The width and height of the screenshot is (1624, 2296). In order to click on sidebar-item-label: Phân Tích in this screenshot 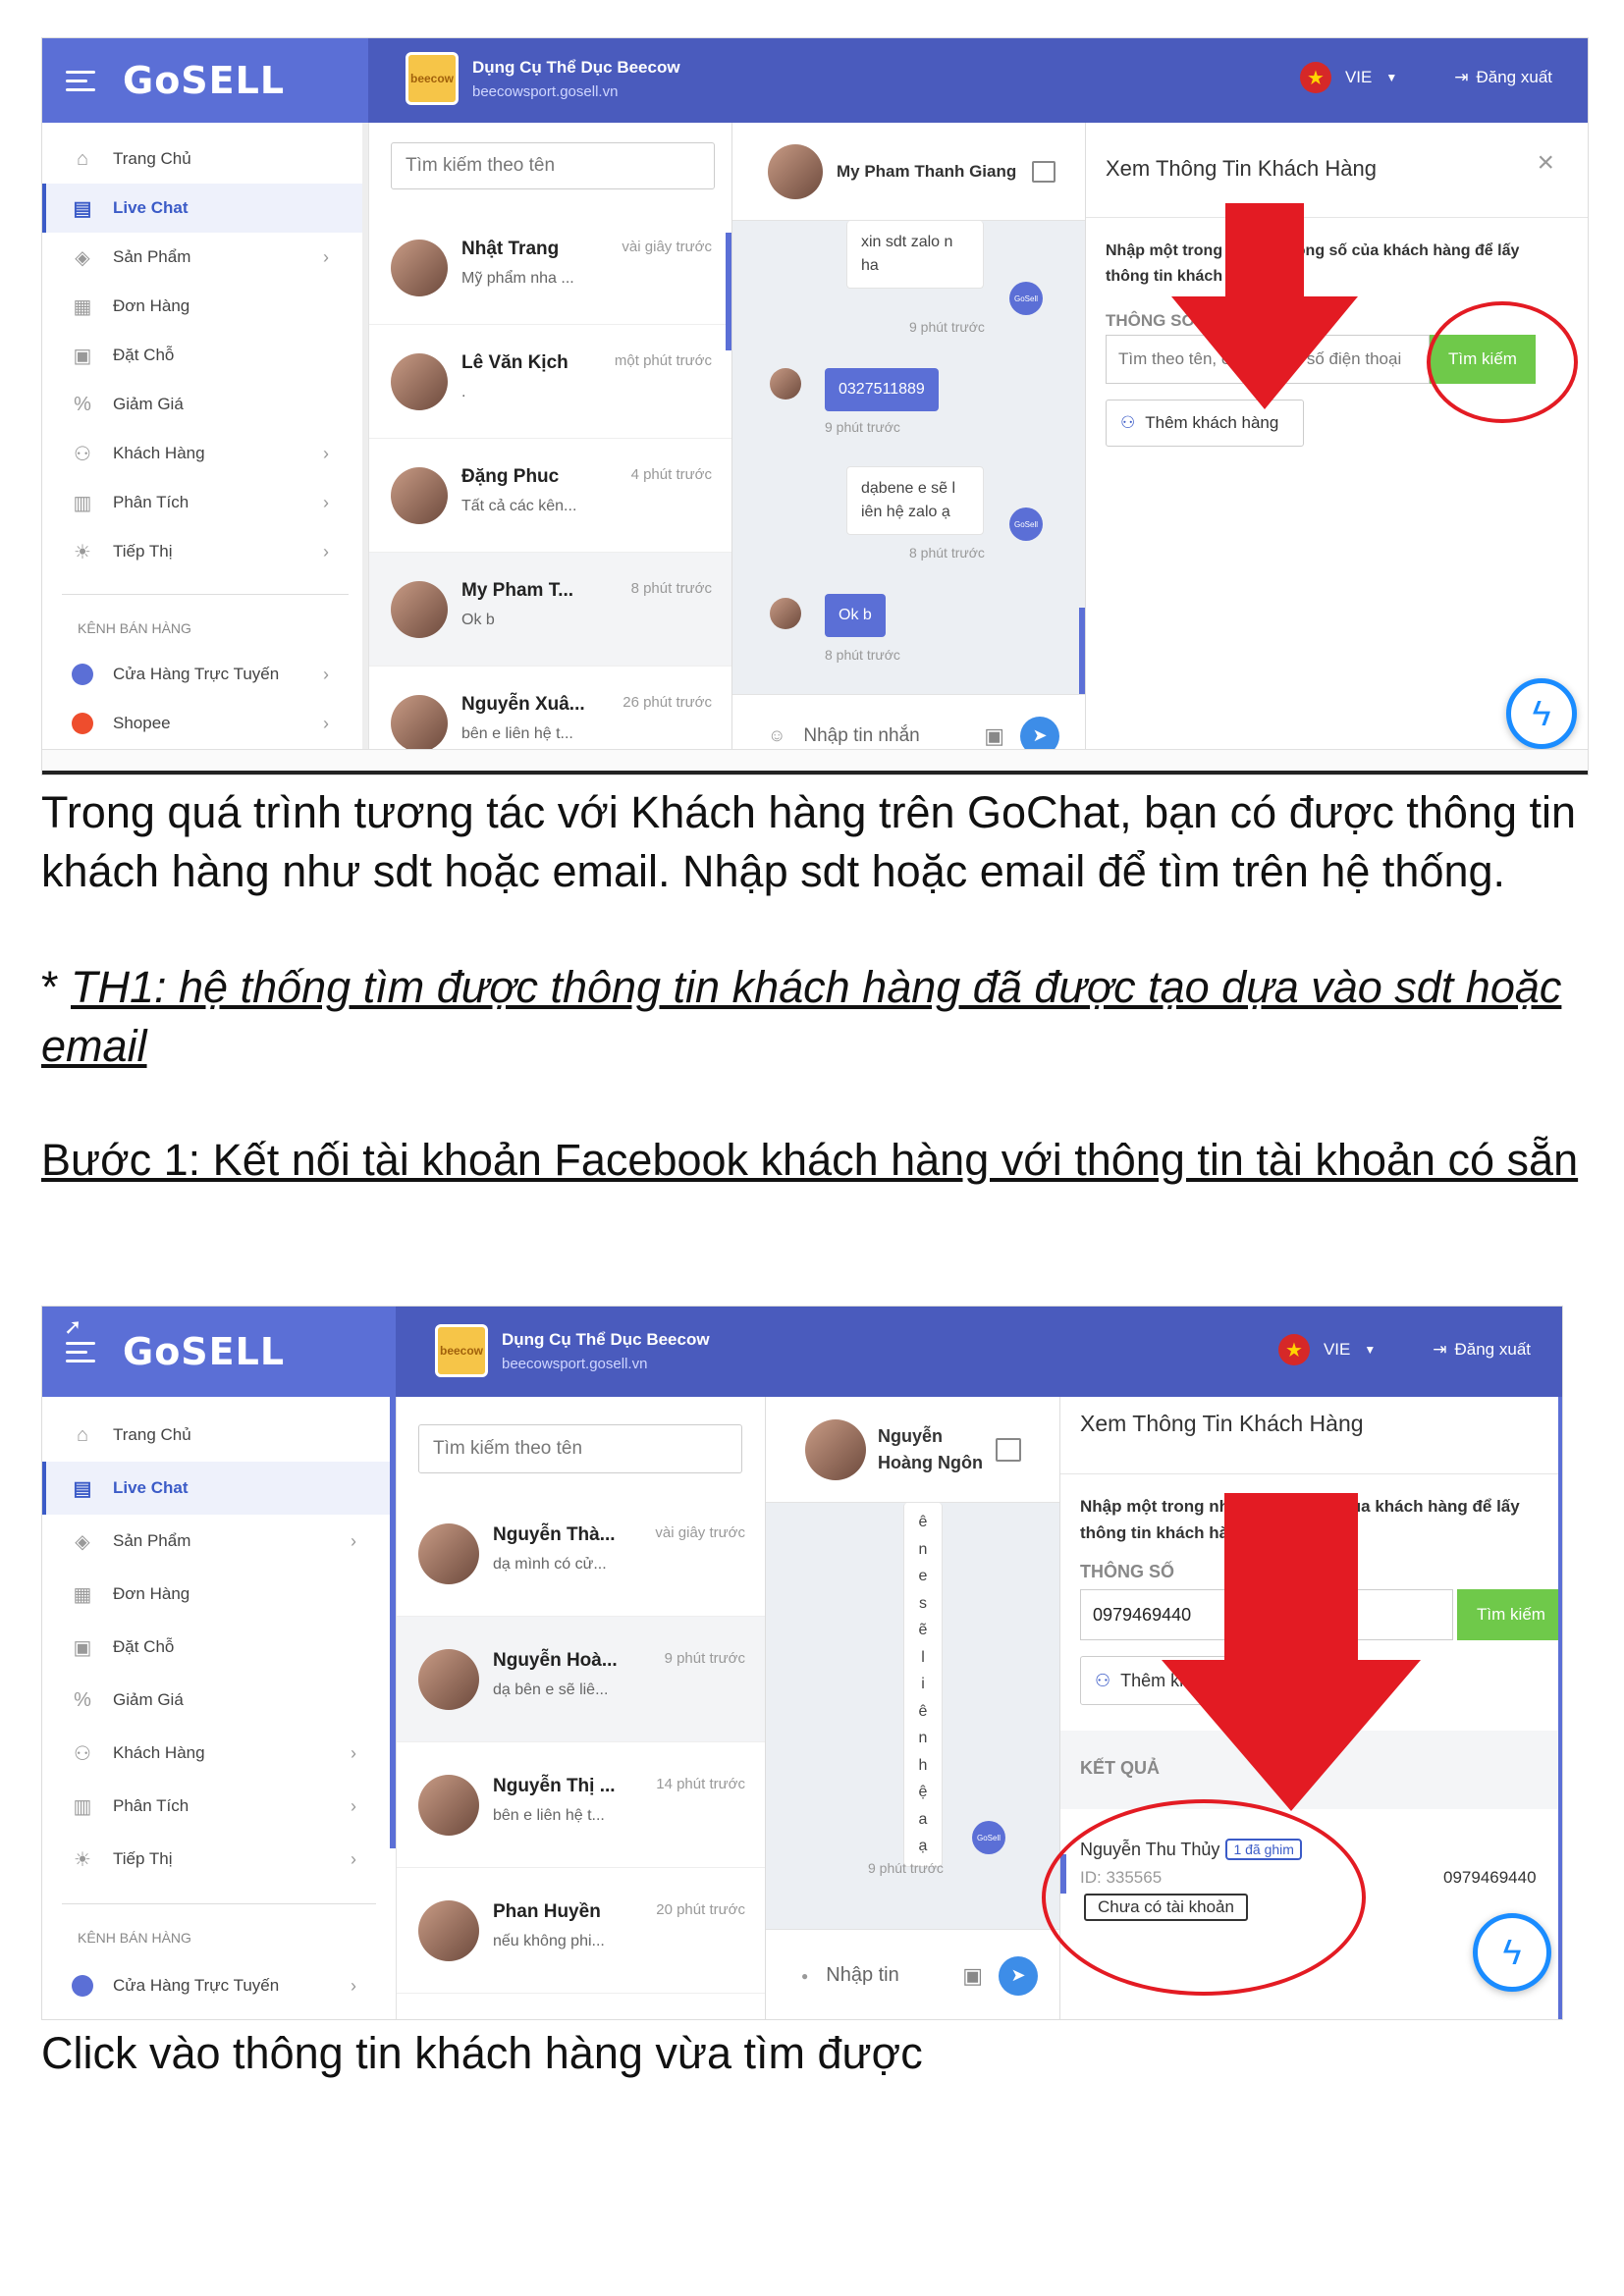, I will do `click(151, 1806)`.